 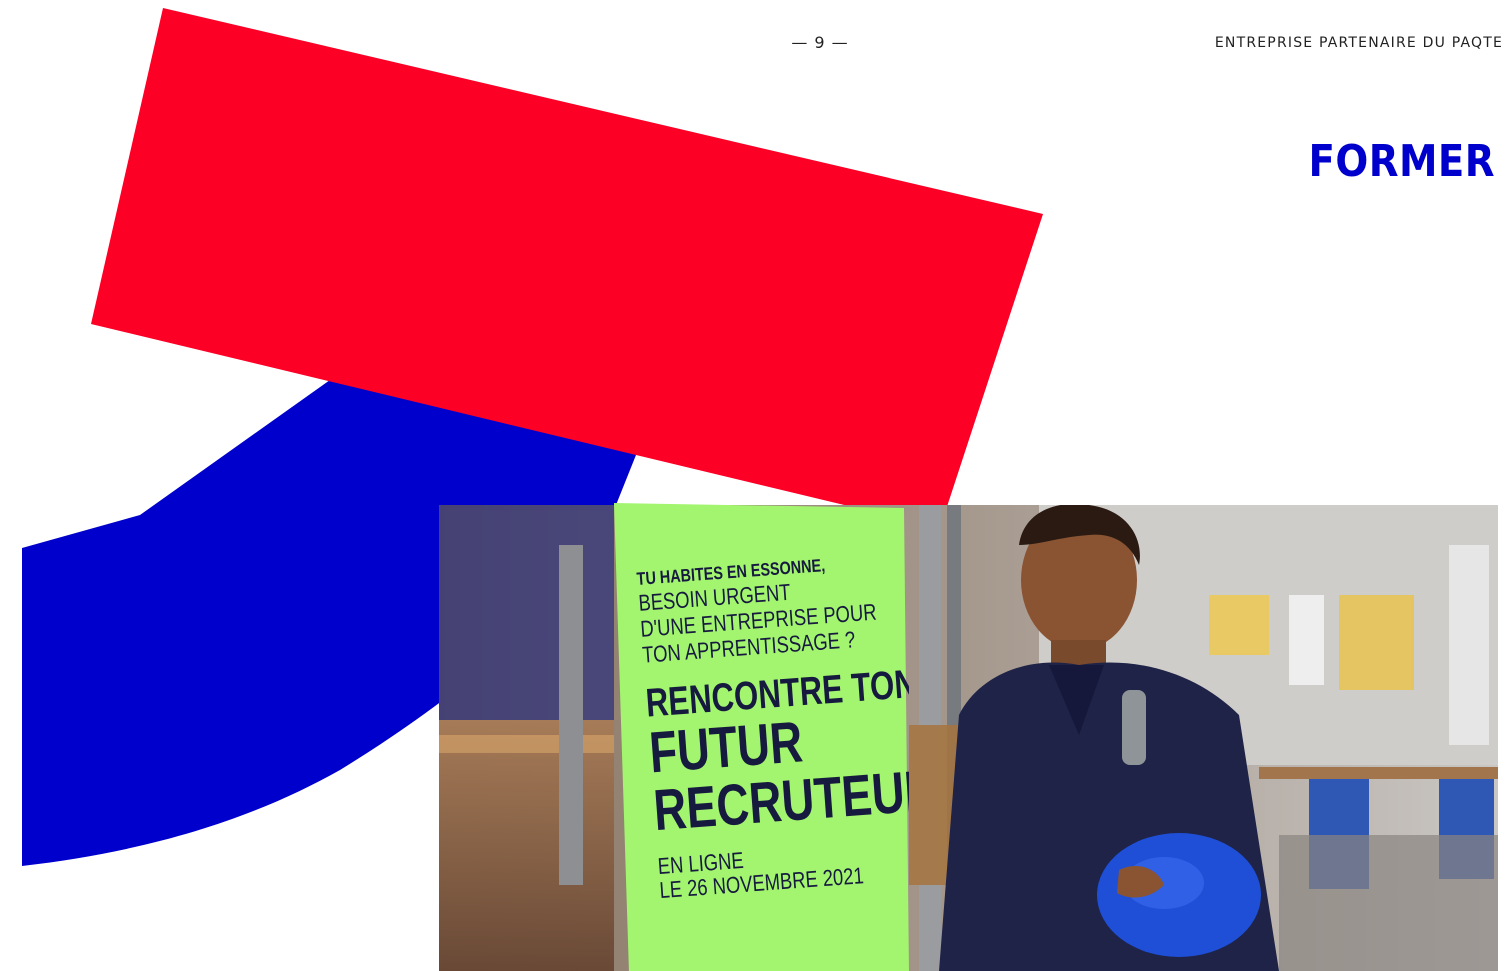 What do you see at coordinates (780, 800) in the screenshot?
I see `poster-headline-big: RECRUTEUR` at bounding box center [780, 800].